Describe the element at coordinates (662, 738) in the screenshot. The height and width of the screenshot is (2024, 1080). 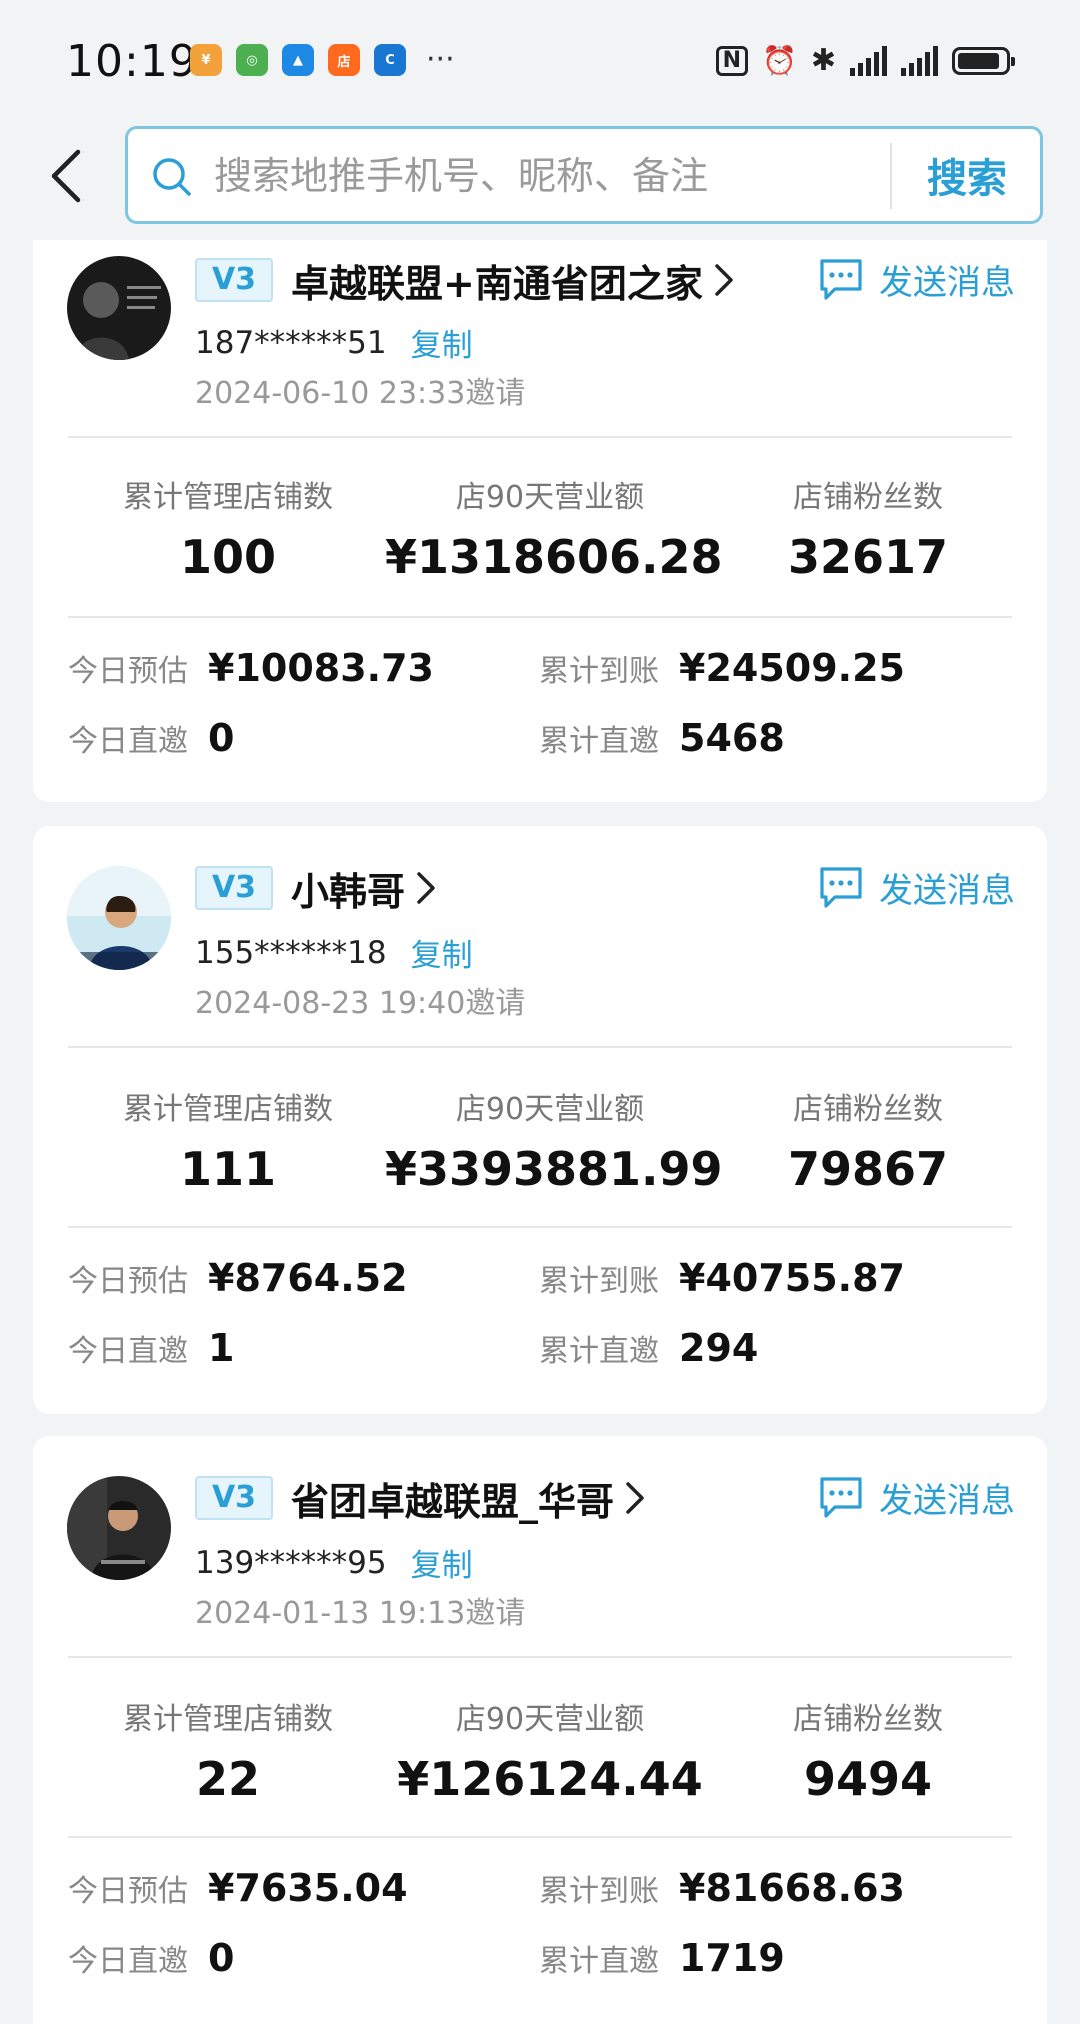
I see `total-invite: 累计直邀 5468` at that location.